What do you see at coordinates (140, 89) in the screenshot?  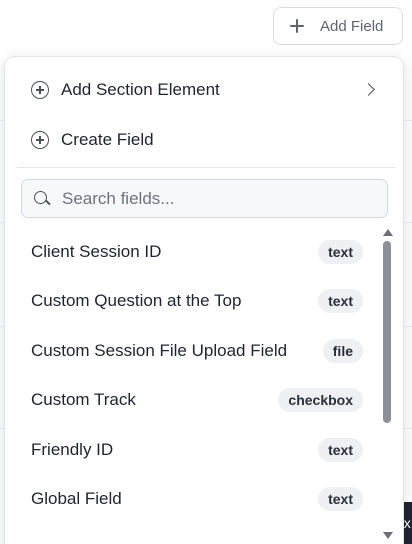 I see `menu-item-label: Add Section Element` at bounding box center [140, 89].